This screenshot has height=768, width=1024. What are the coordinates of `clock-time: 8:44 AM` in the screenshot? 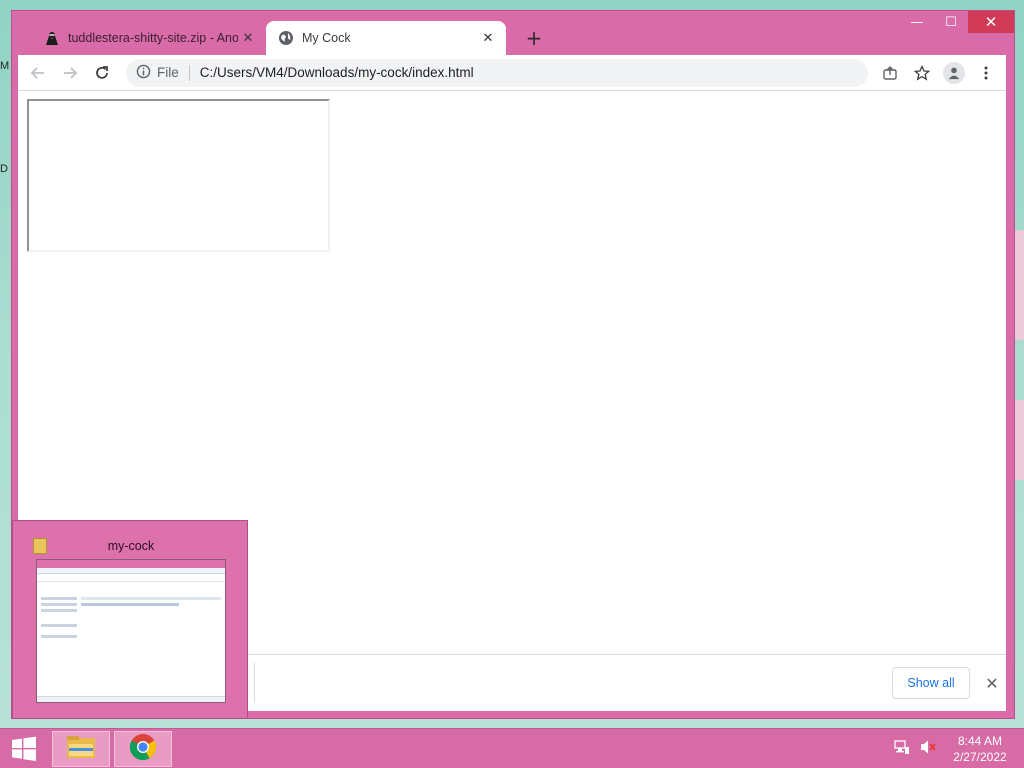 It's located at (980, 741).